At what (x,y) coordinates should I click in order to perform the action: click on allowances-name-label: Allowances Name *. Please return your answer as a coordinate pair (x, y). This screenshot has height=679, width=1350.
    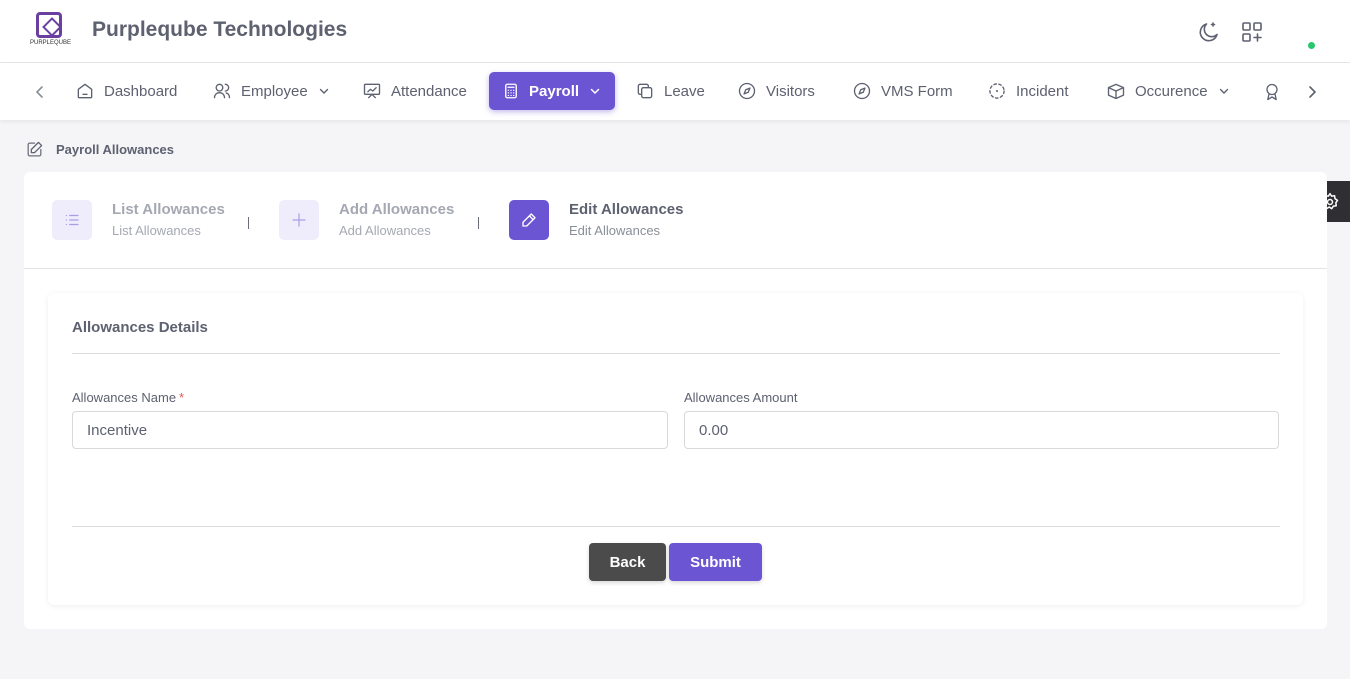
    Looking at the image, I should click on (128, 397).